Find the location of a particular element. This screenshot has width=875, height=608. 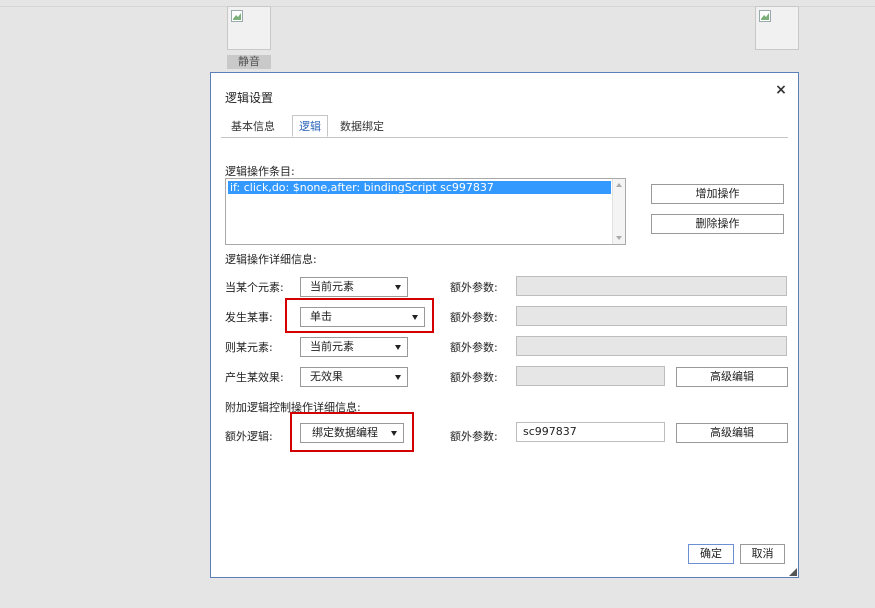

scroll-down-icon is located at coordinates (619, 238).